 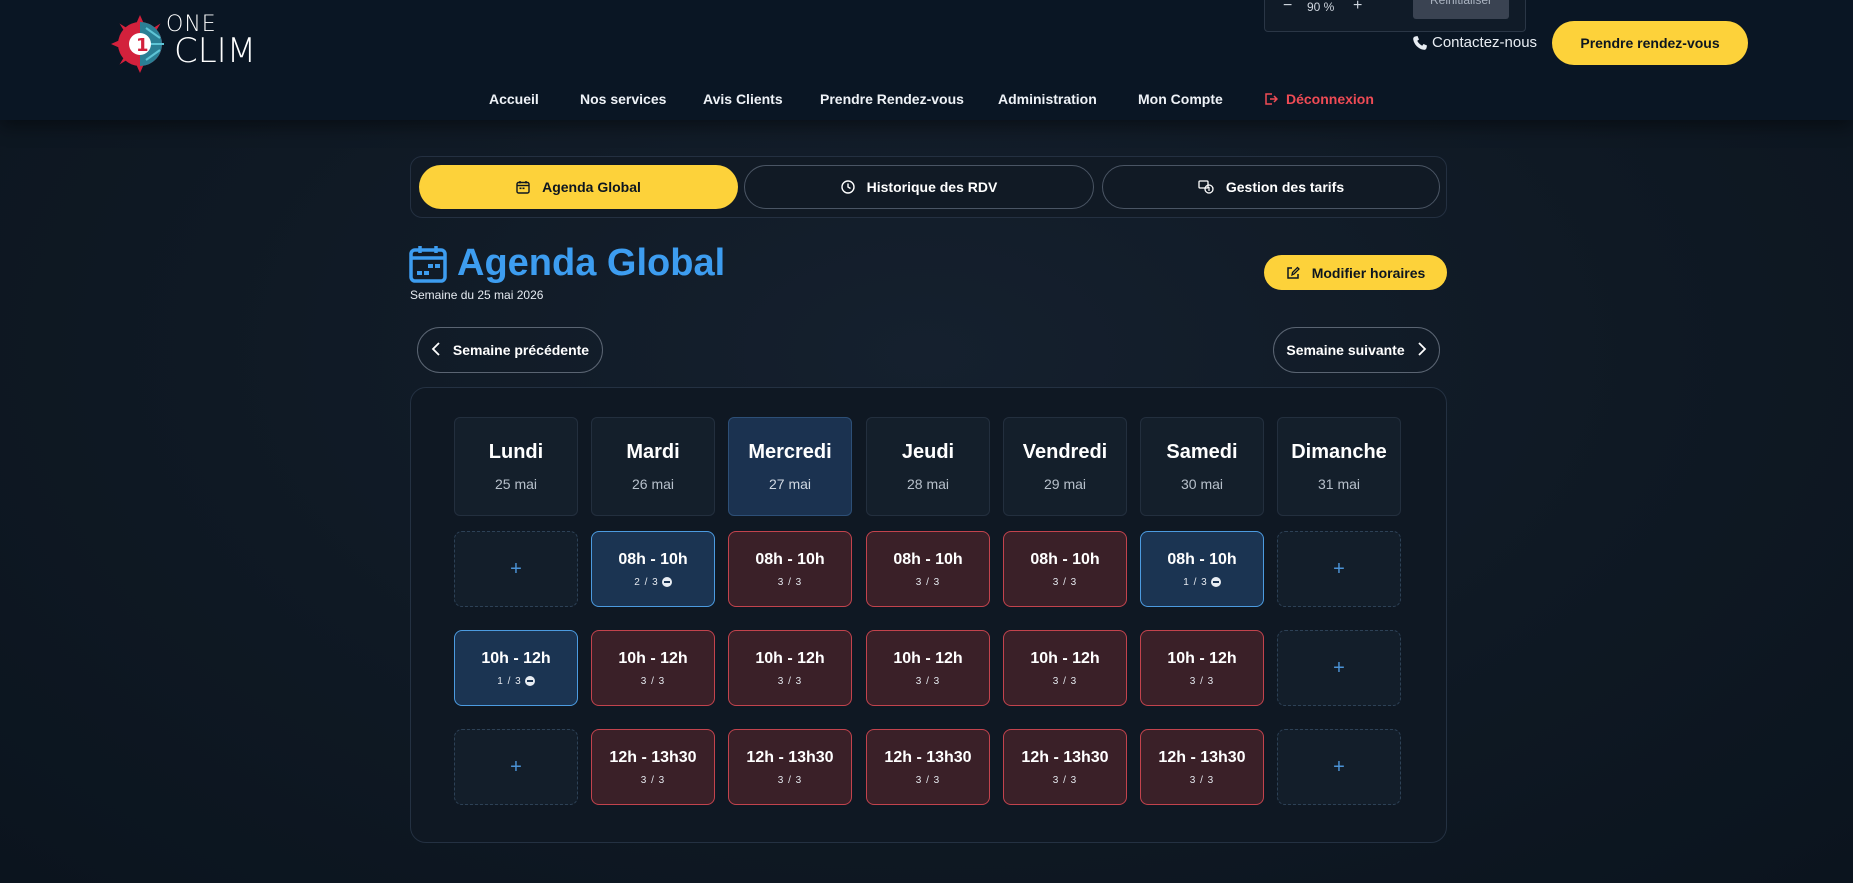 What do you see at coordinates (847, 187) in the screenshot?
I see `clock-icon` at bounding box center [847, 187].